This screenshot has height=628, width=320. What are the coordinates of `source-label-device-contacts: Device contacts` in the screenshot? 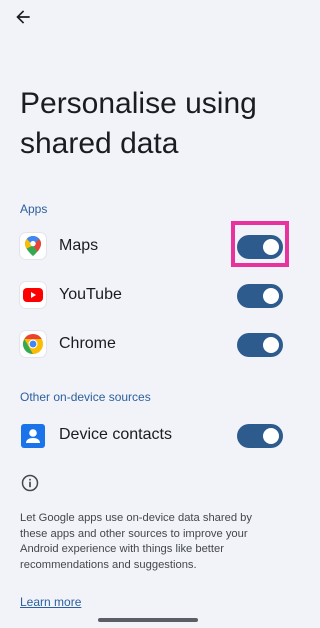 It's located at (115, 434).